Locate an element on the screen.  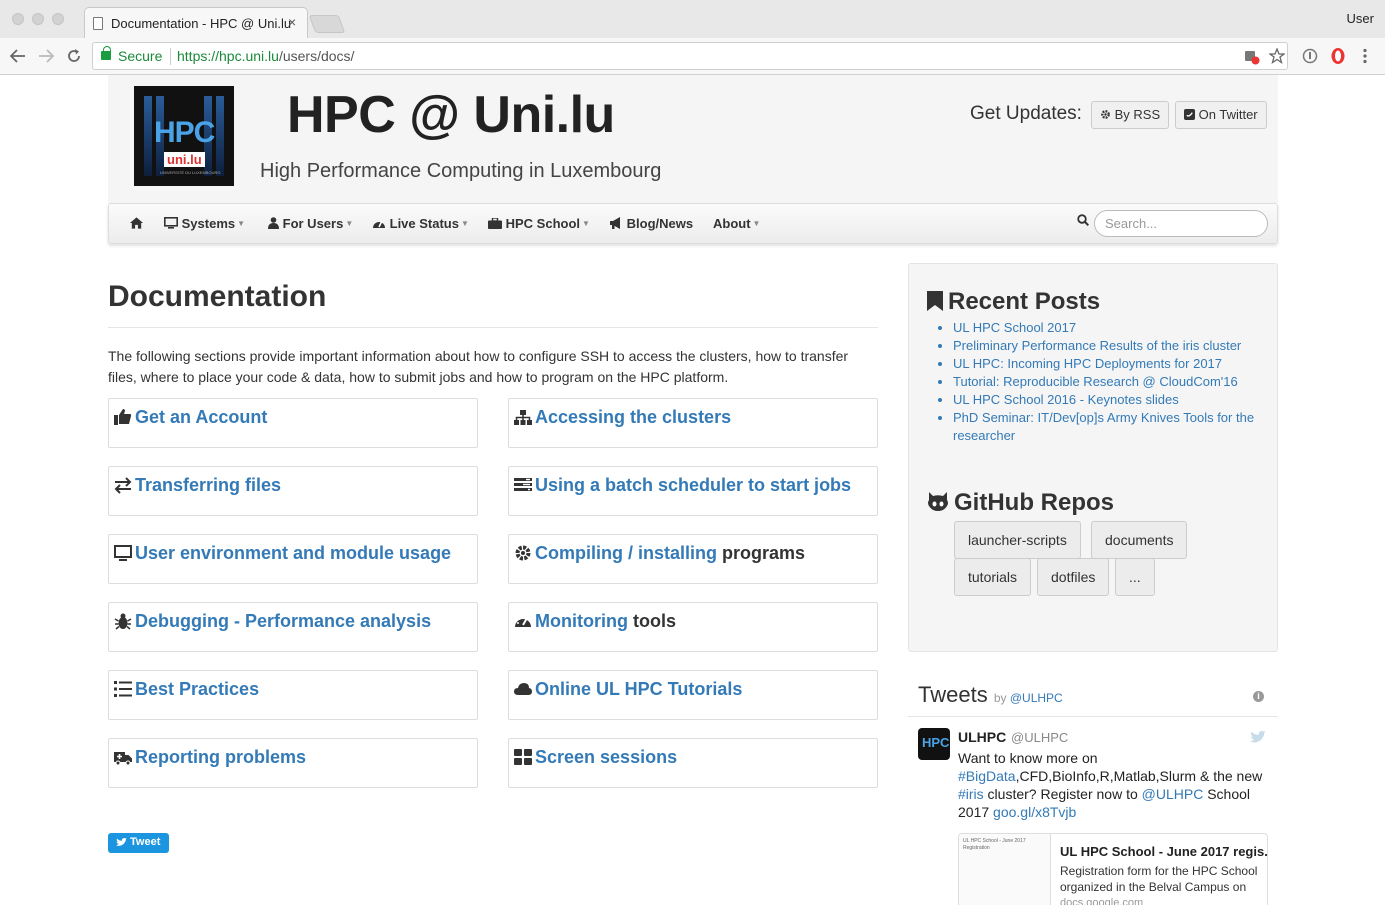
repo-button-dotfiles: dotfiles is located at coordinates (1073, 577).